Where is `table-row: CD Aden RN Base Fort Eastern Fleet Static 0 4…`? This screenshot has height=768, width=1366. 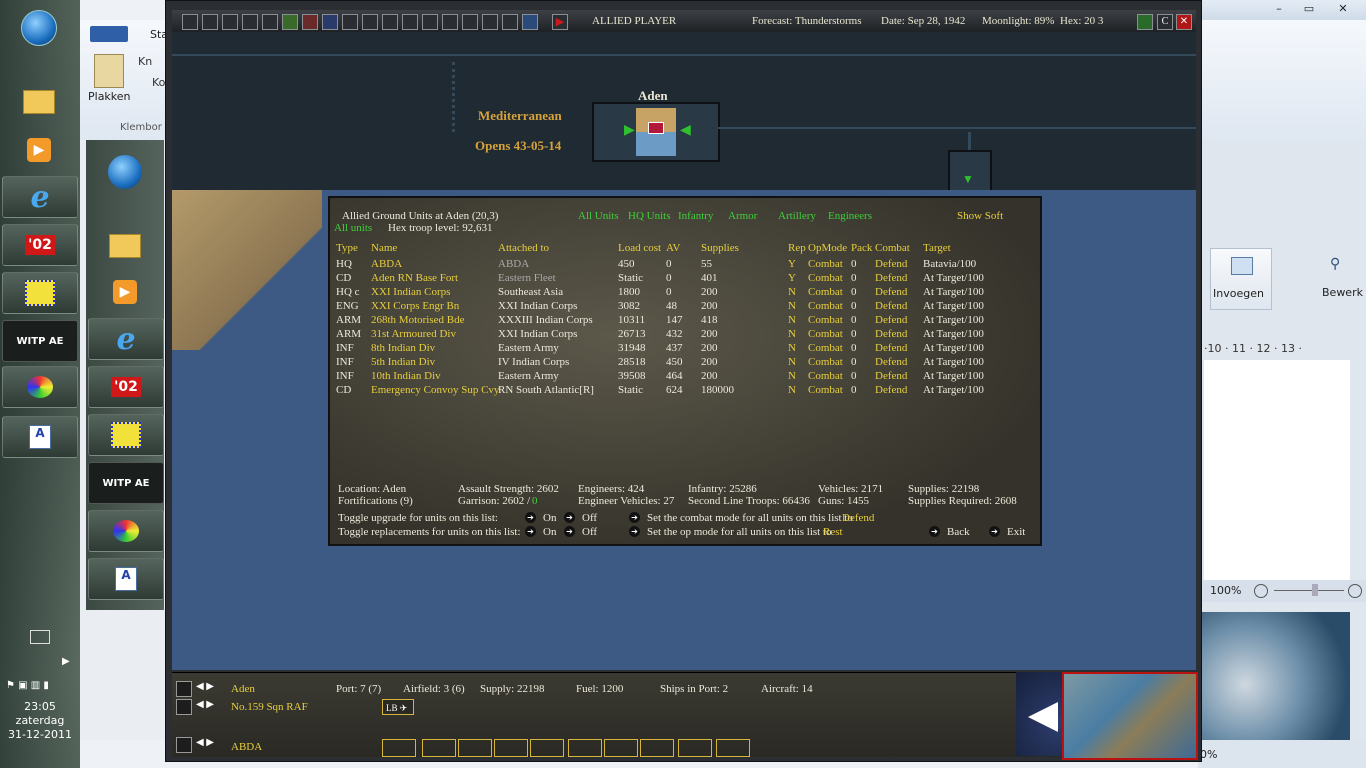 table-row: CD Aden RN Base Fort Eastern Fleet Static 0 4… is located at coordinates (680, 279).